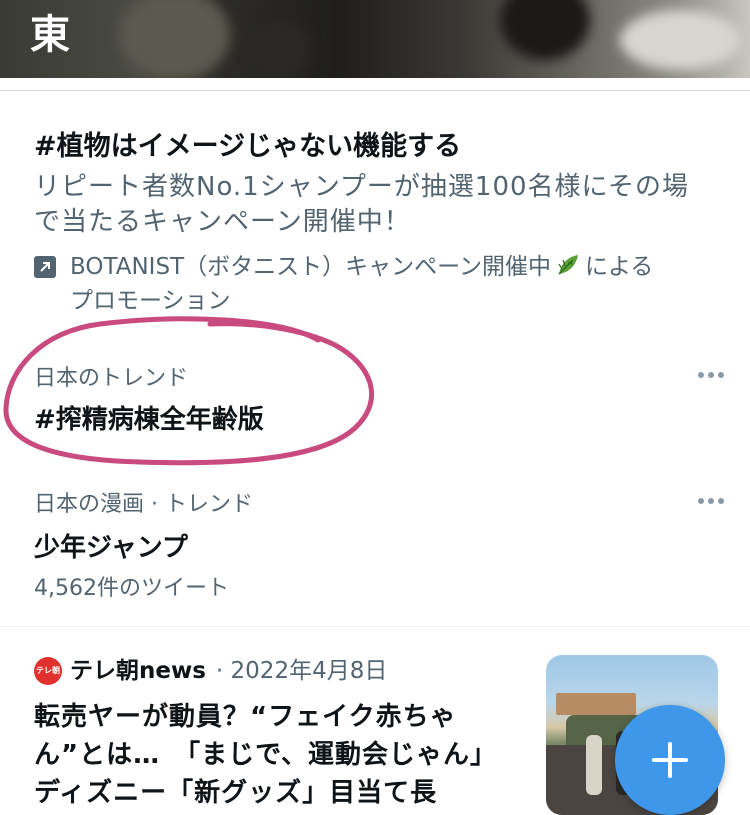 The image size is (750, 815). I want to click on promo-advertiser-suffix: による, so click(619, 267).